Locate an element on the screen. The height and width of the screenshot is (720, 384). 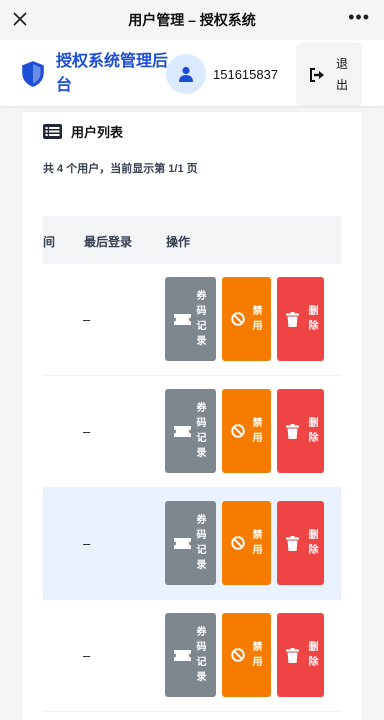
column-header-actions: 操作 is located at coordinates (178, 242).